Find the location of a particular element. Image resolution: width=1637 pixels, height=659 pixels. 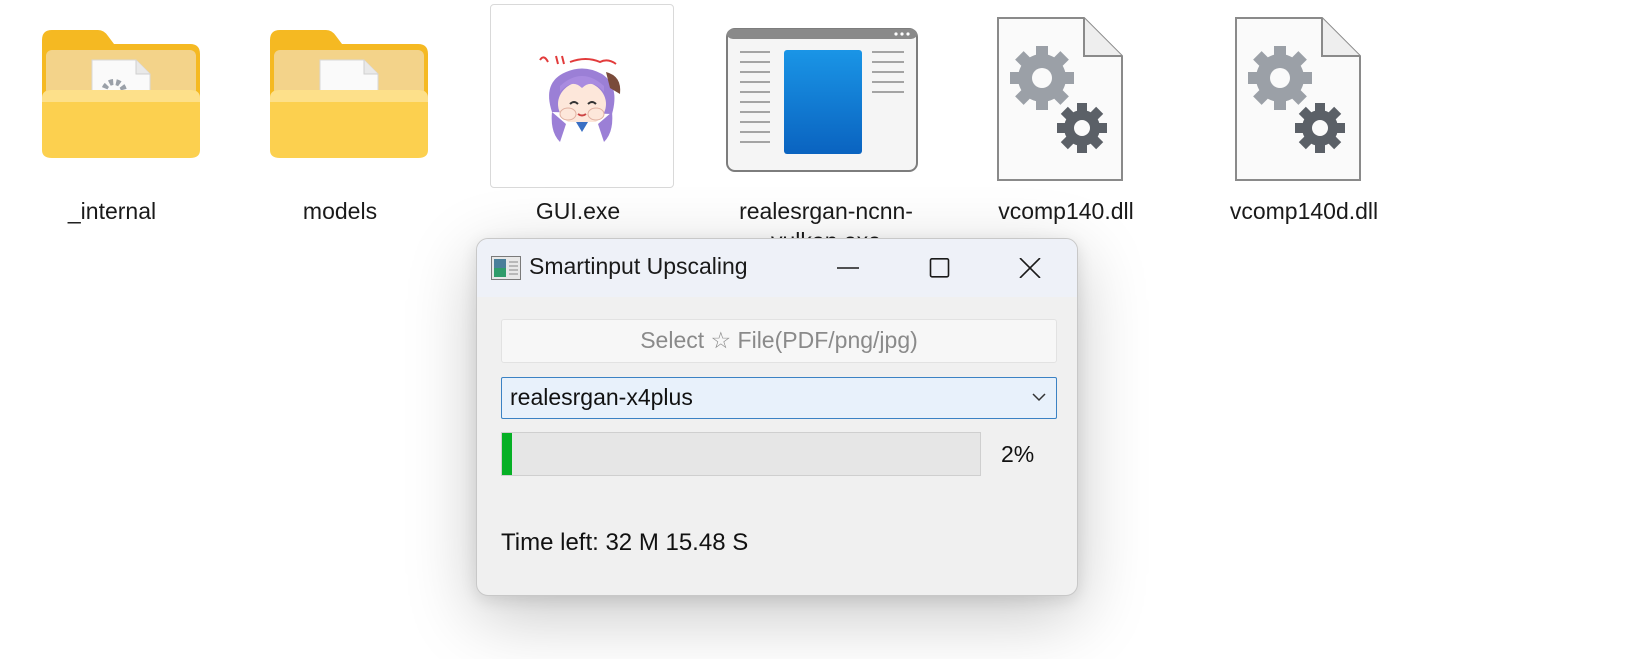

chevron-down-icon is located at coordinates (1039, 397).